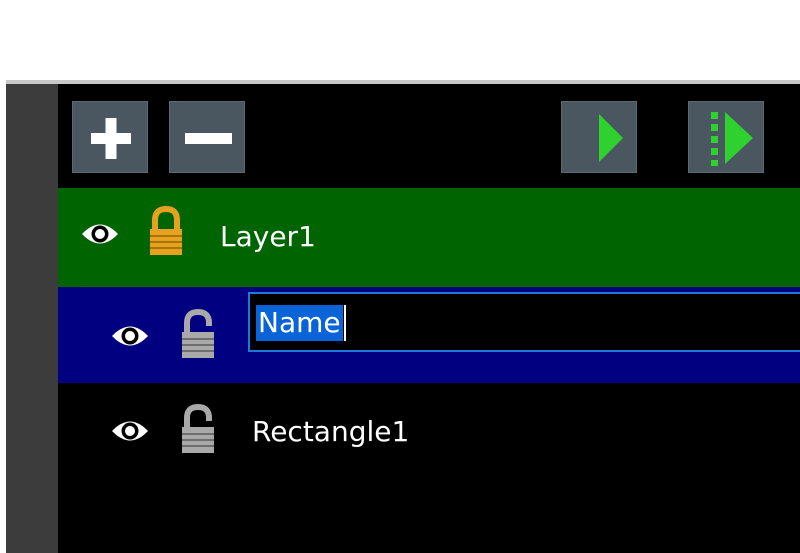 Image resolution: width=800 pixels, height=553 pixels. I want to click on plus-icon, so click(111, 138).